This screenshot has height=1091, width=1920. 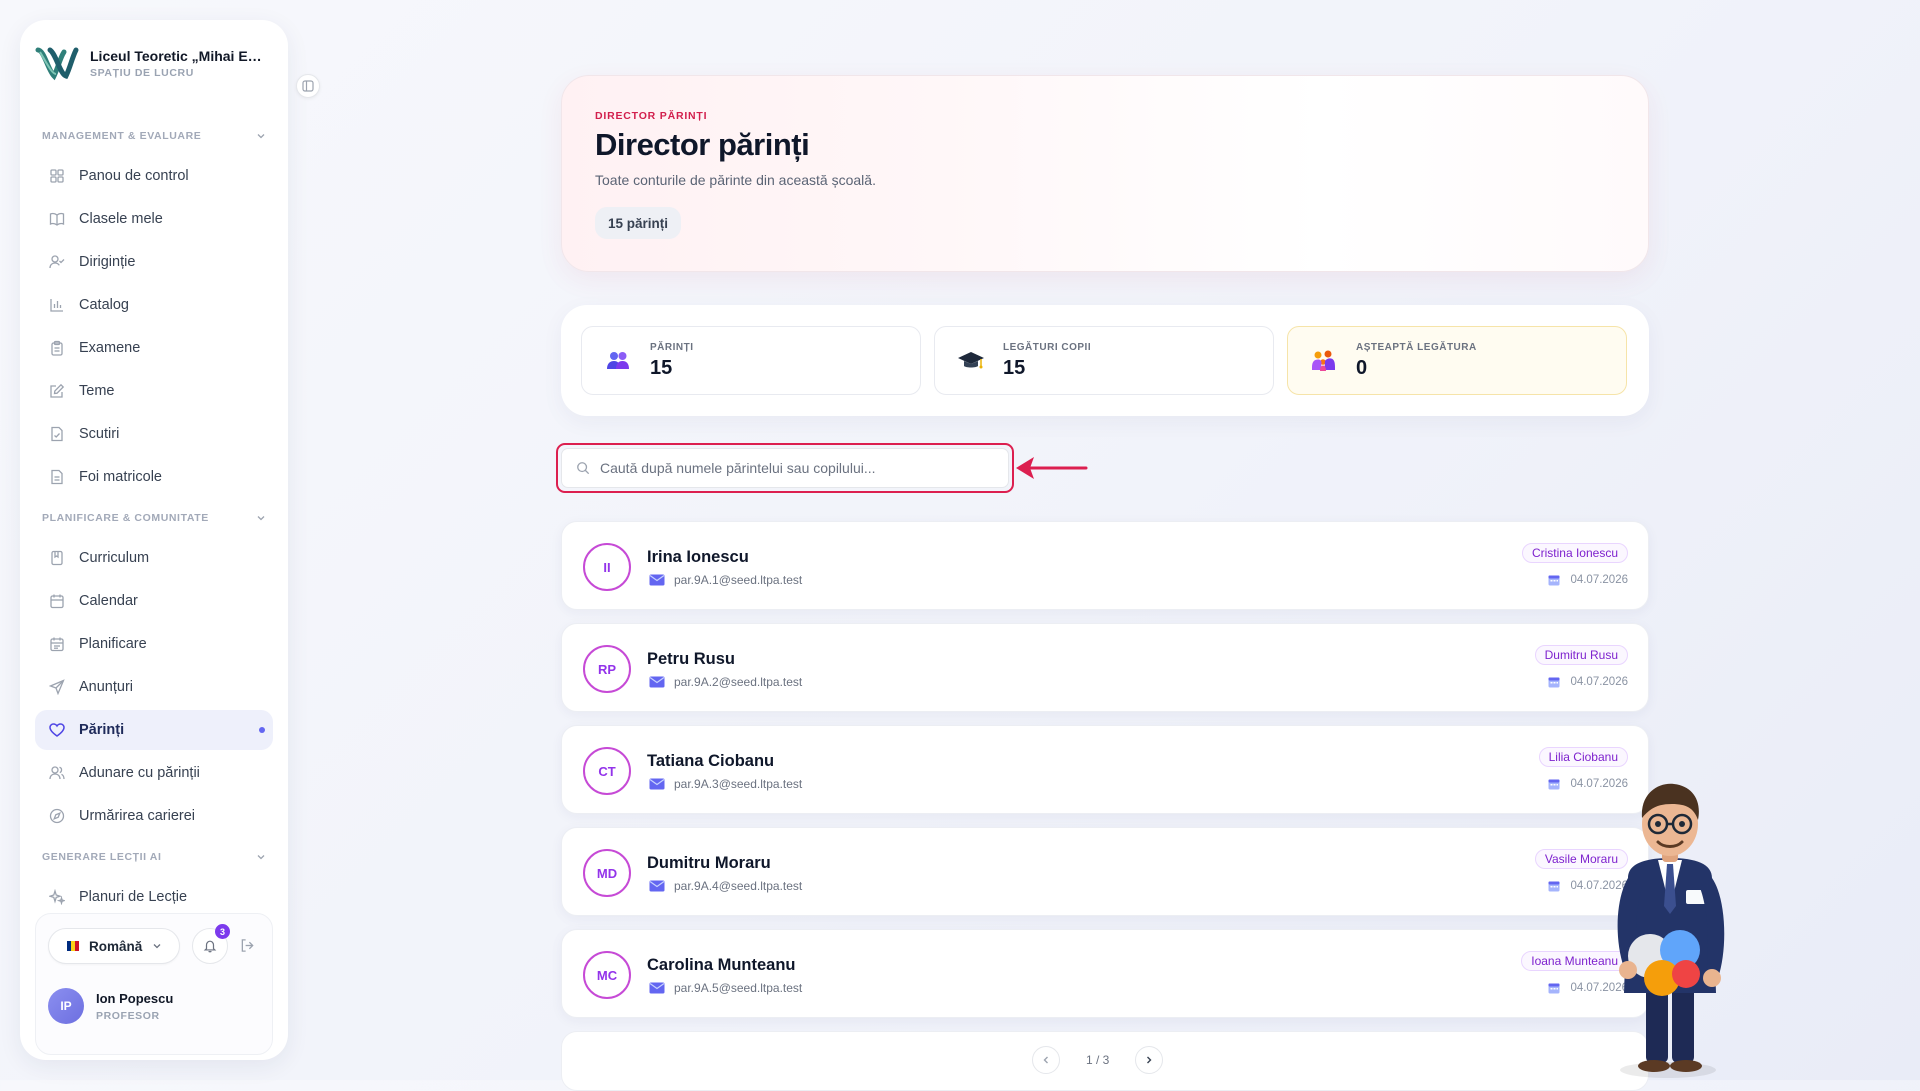 I want to click on sidebar-item-curriculum: Curriculum, so click(x=154, y=558).